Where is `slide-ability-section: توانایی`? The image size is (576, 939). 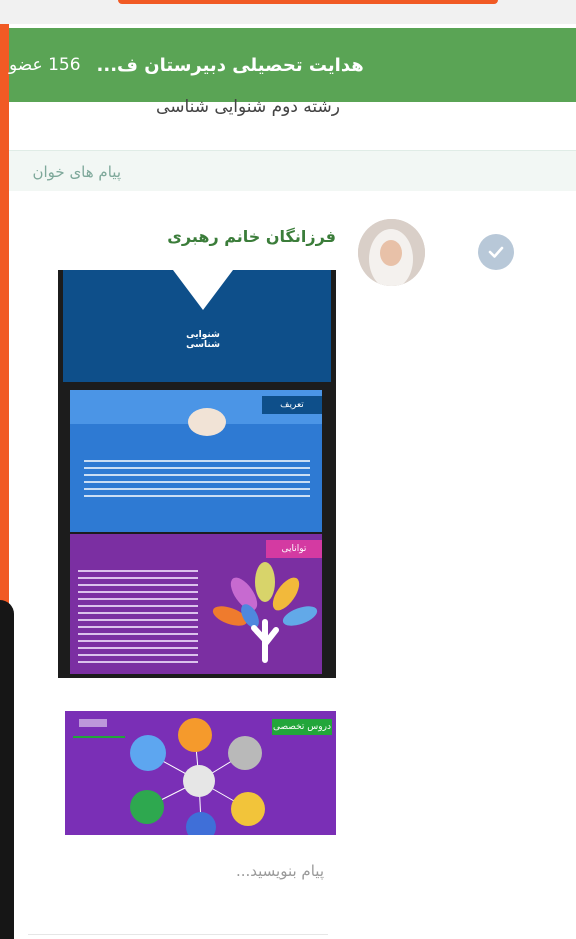 slide-ability-section: توانایی is located at coordinates (196, 604).